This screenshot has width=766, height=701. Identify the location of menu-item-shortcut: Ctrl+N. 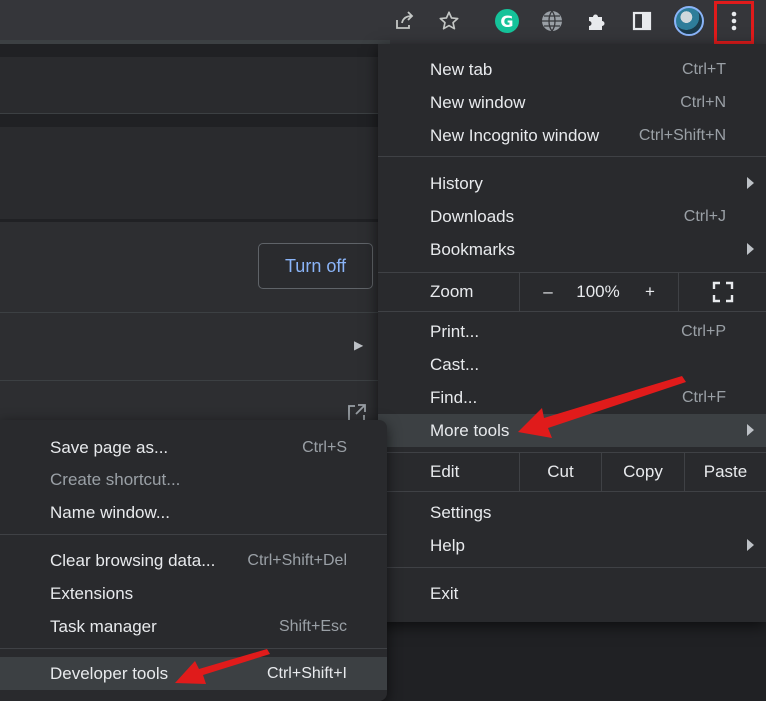
(703, 102).